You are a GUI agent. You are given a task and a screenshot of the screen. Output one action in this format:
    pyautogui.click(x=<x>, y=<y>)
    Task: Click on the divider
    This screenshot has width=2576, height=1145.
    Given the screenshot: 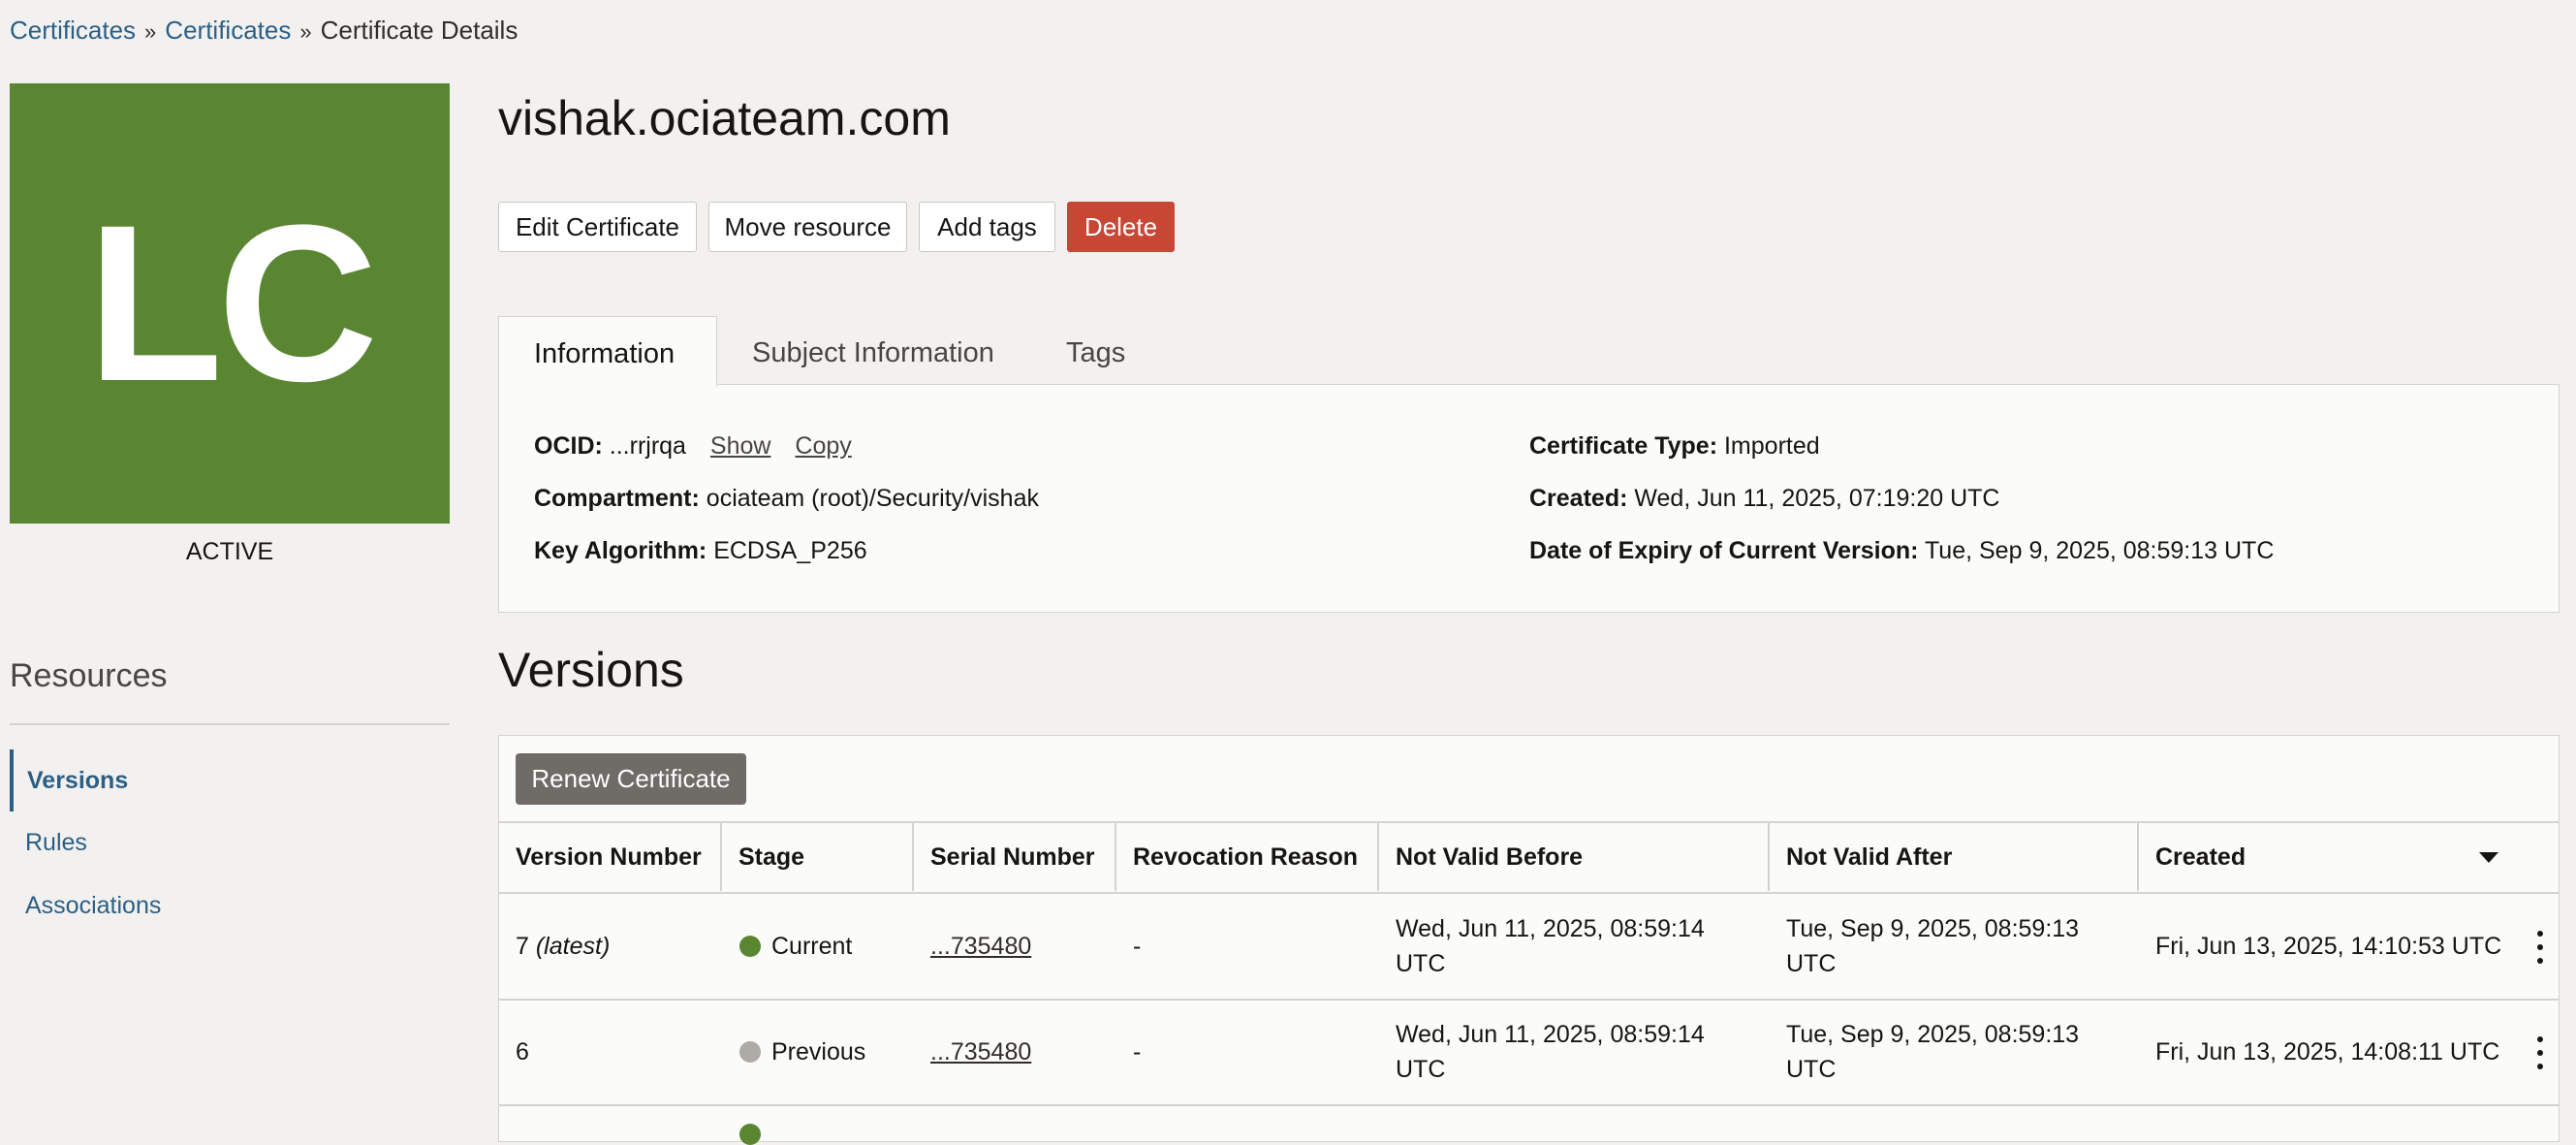 What is the action you would take?
    pyautogui.click(x=230, y=724)
    